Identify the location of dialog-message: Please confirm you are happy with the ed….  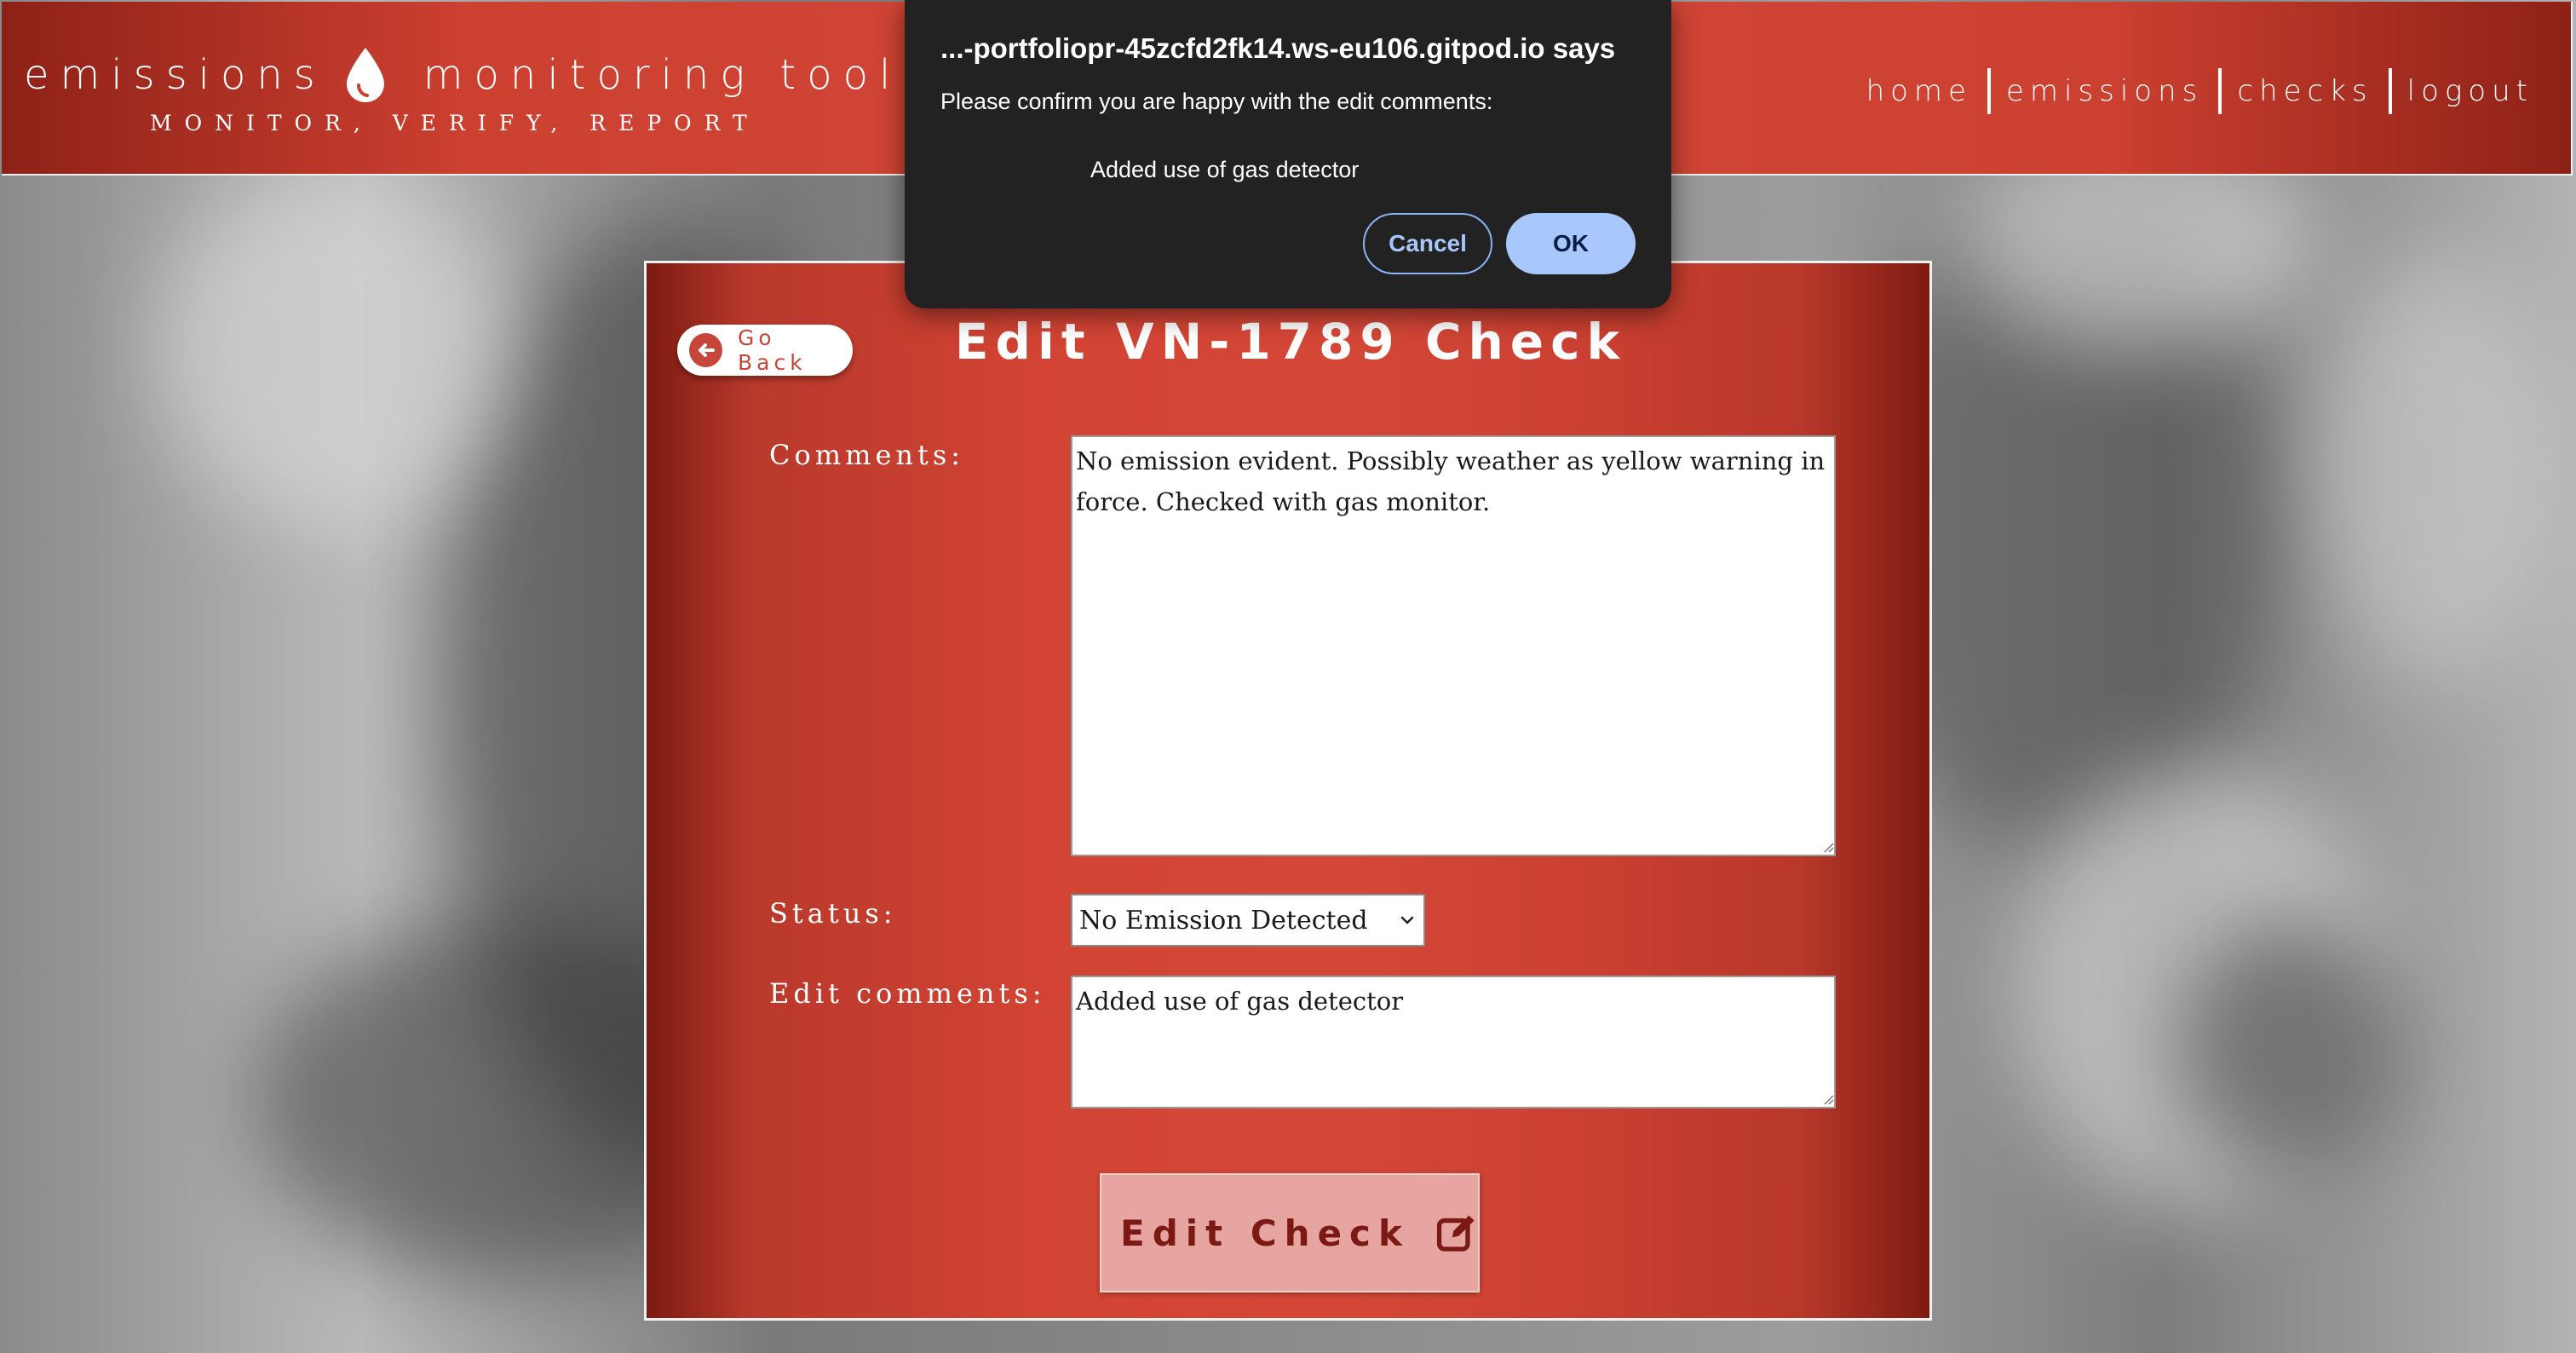
(1217, 101).